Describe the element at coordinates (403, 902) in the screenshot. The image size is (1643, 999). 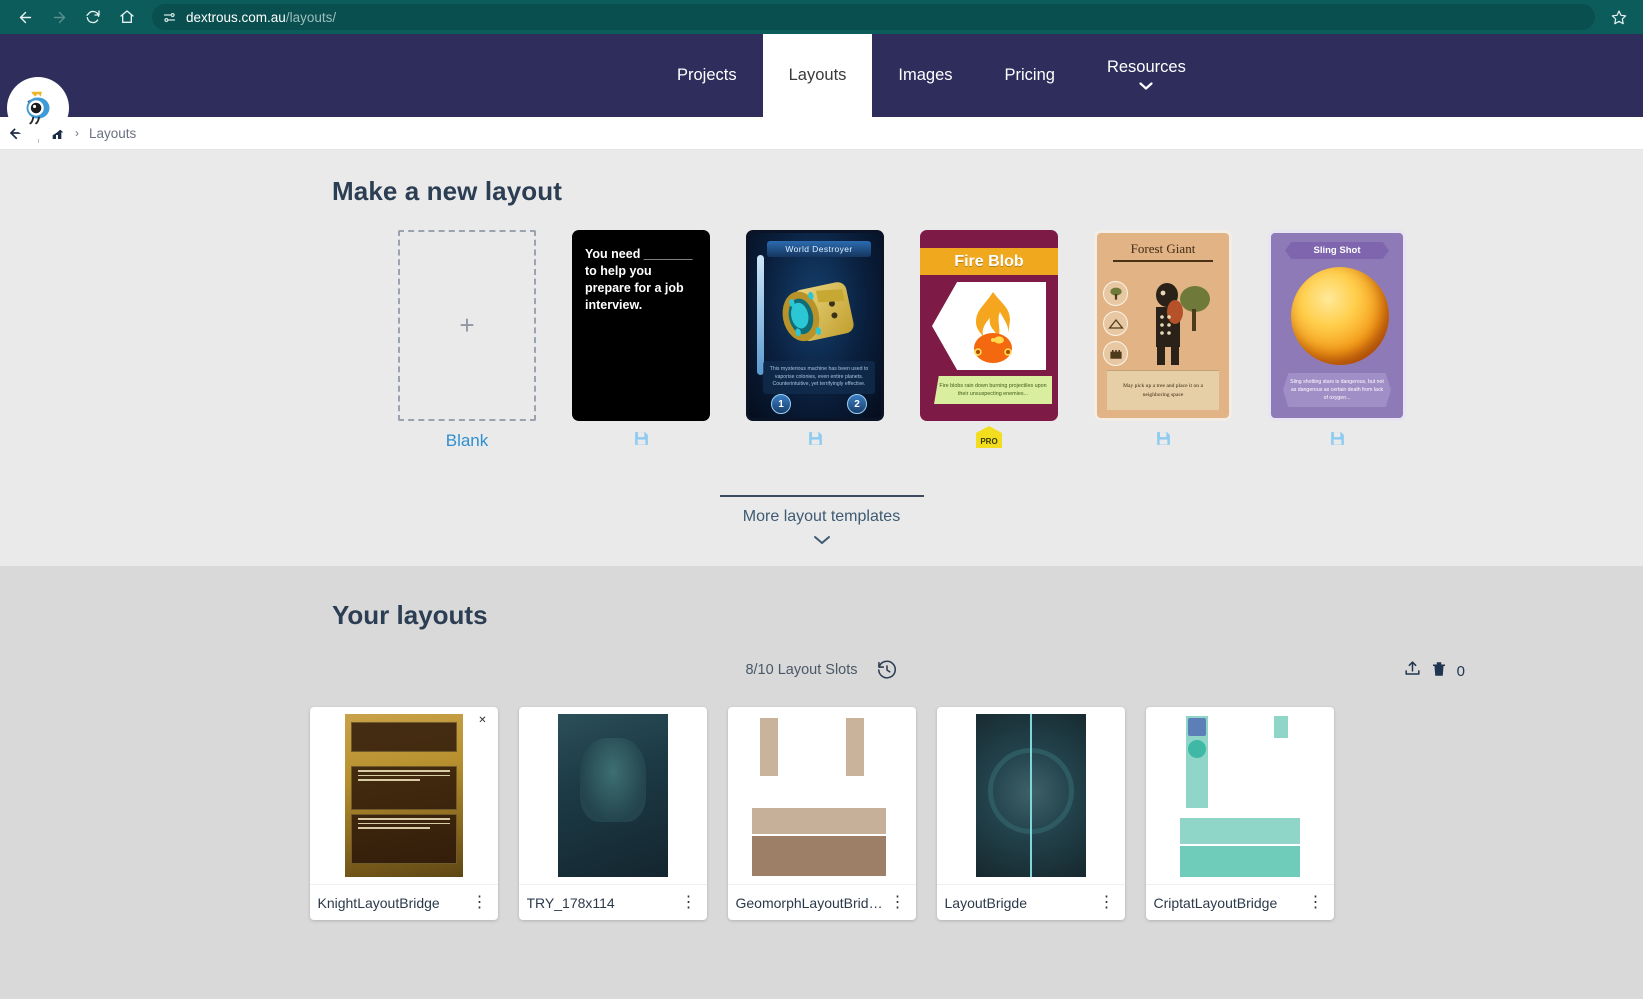
I see `layout-footer: KnightLayoutBridge ⋮` at that location.